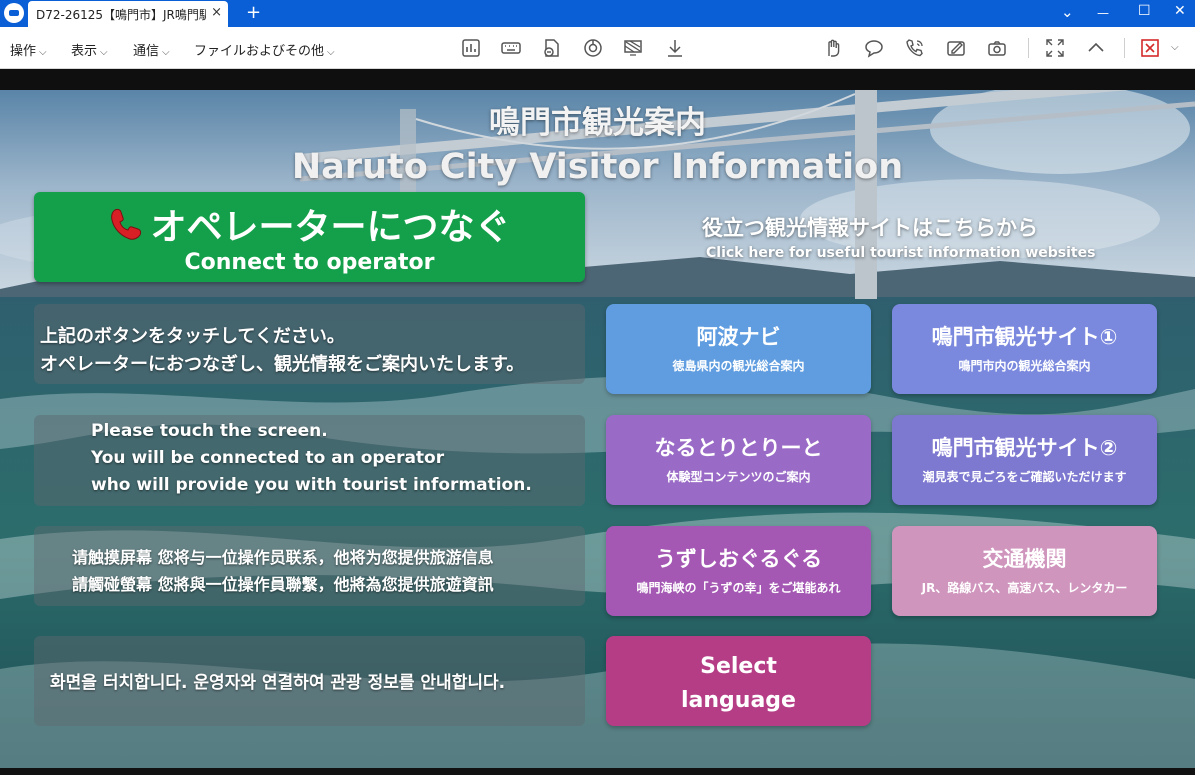 The height and width of the screenshot is (775, 1195). Describe the element at coordinates (1024, 559) in the screenshot. I see `link-title: 交通機関` at that location.